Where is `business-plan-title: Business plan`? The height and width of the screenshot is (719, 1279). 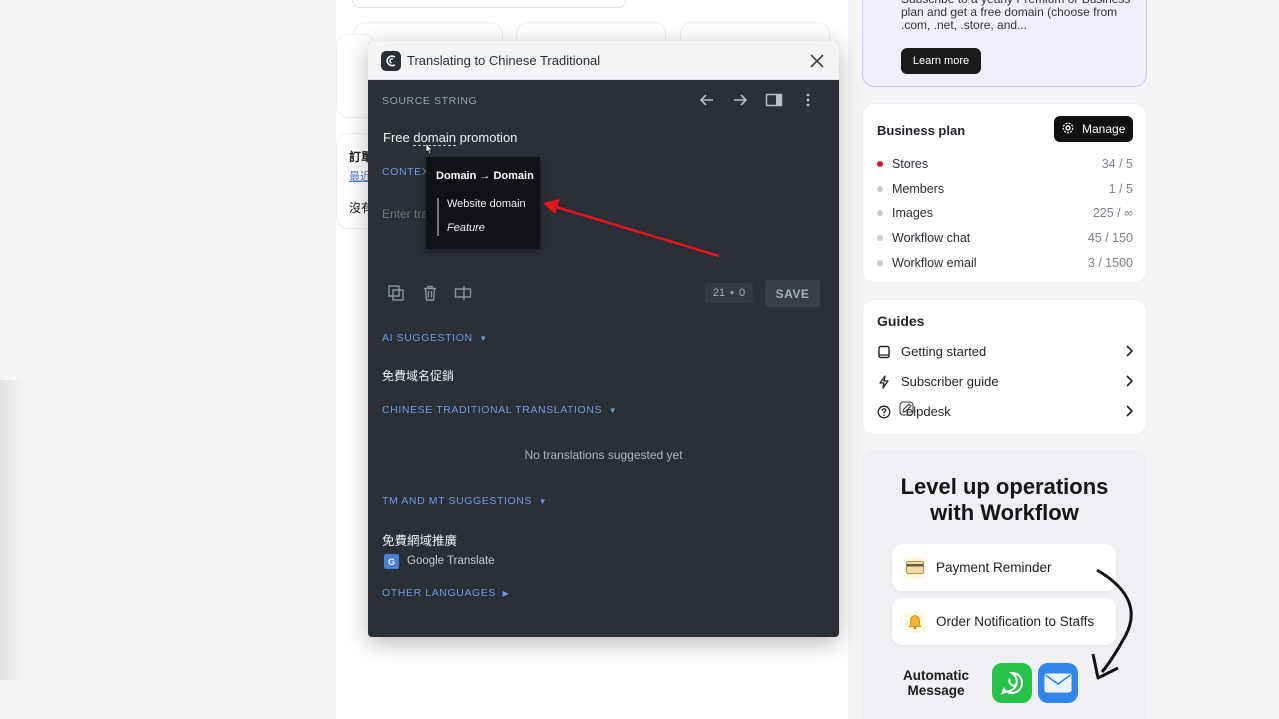
business-plan-title: Business plan is located at coordinates (921, 130).